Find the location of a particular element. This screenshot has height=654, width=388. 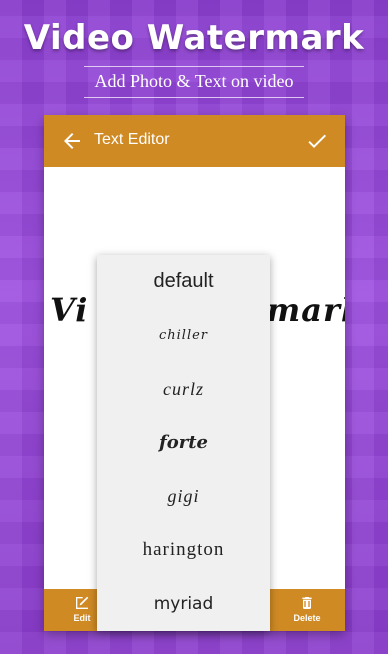

font-option-gigi: gigi is located at coordinates (183, 497).